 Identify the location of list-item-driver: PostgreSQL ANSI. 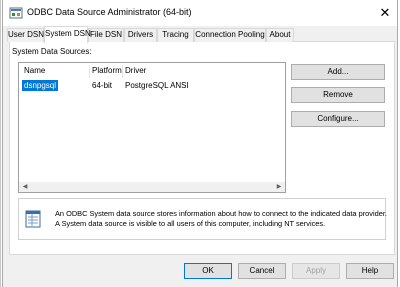
(157, 85).